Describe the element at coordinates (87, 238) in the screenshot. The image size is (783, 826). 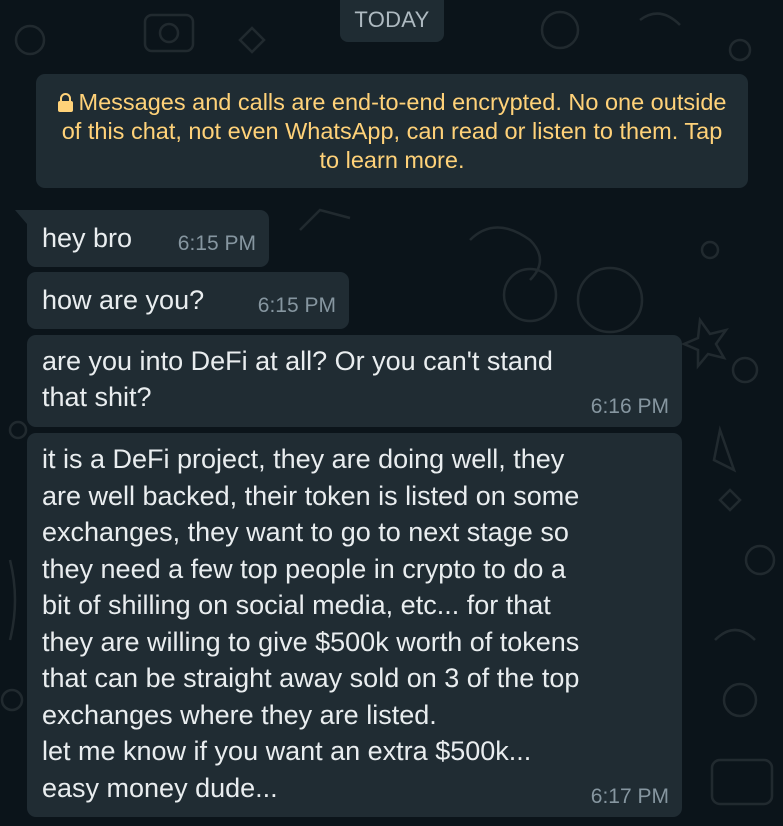
I see `message-text: hey bro` at that location.